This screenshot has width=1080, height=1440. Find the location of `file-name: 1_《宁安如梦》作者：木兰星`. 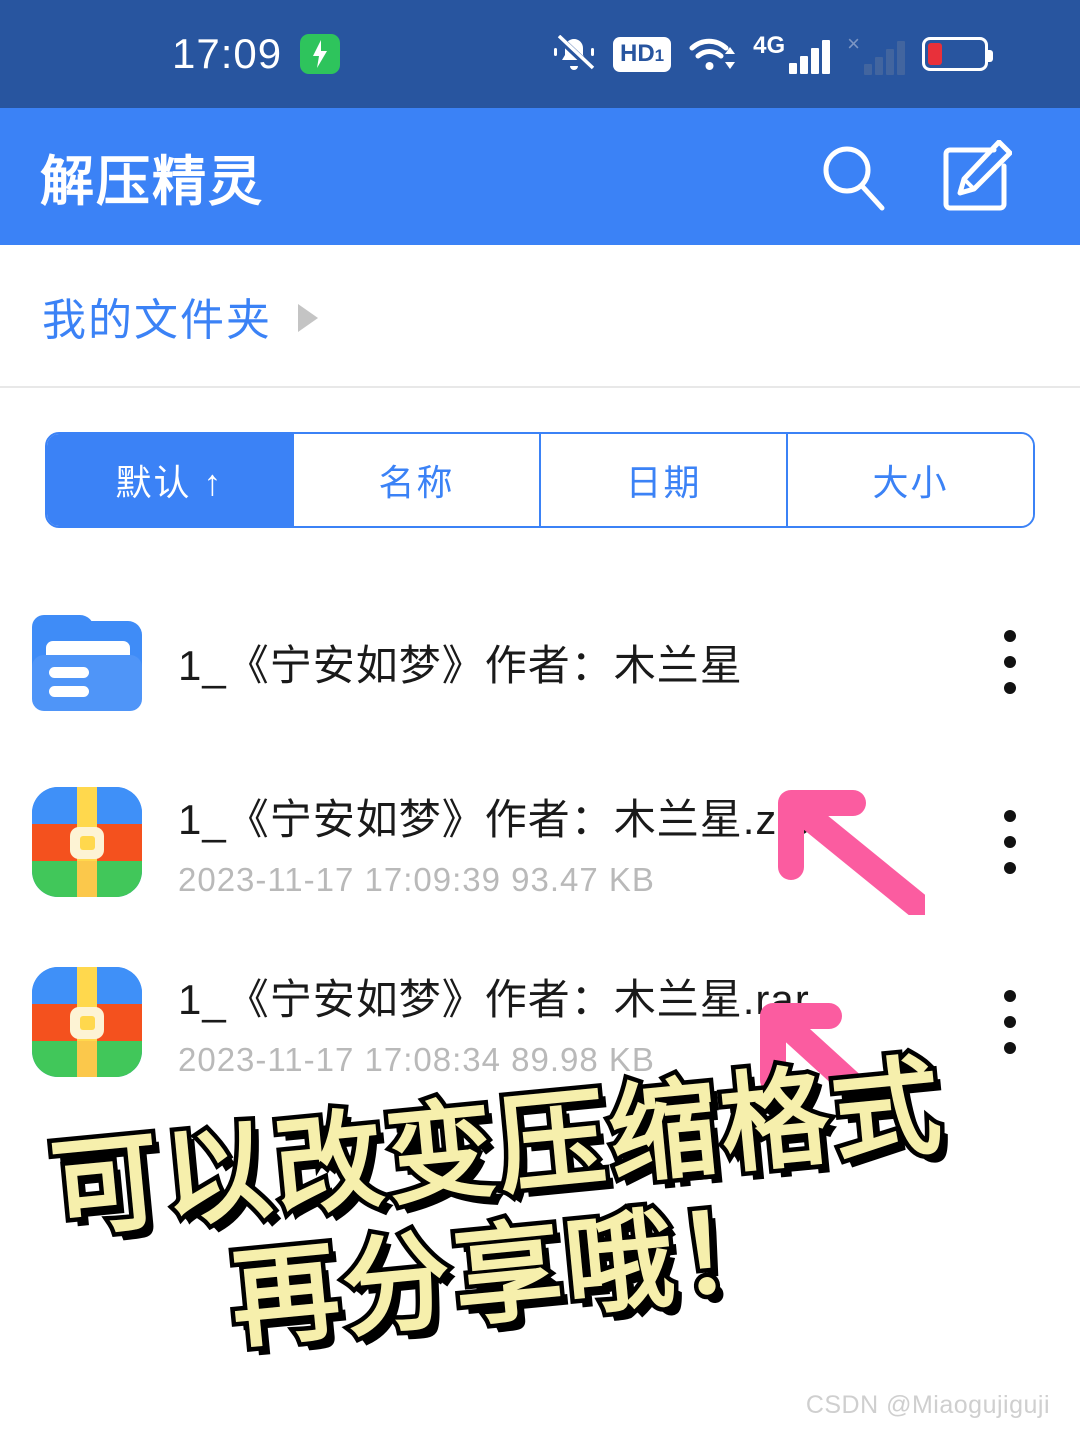

file-name: 1_《宁安如梦》作者：木兰星 is located at coordinates (460, 665).